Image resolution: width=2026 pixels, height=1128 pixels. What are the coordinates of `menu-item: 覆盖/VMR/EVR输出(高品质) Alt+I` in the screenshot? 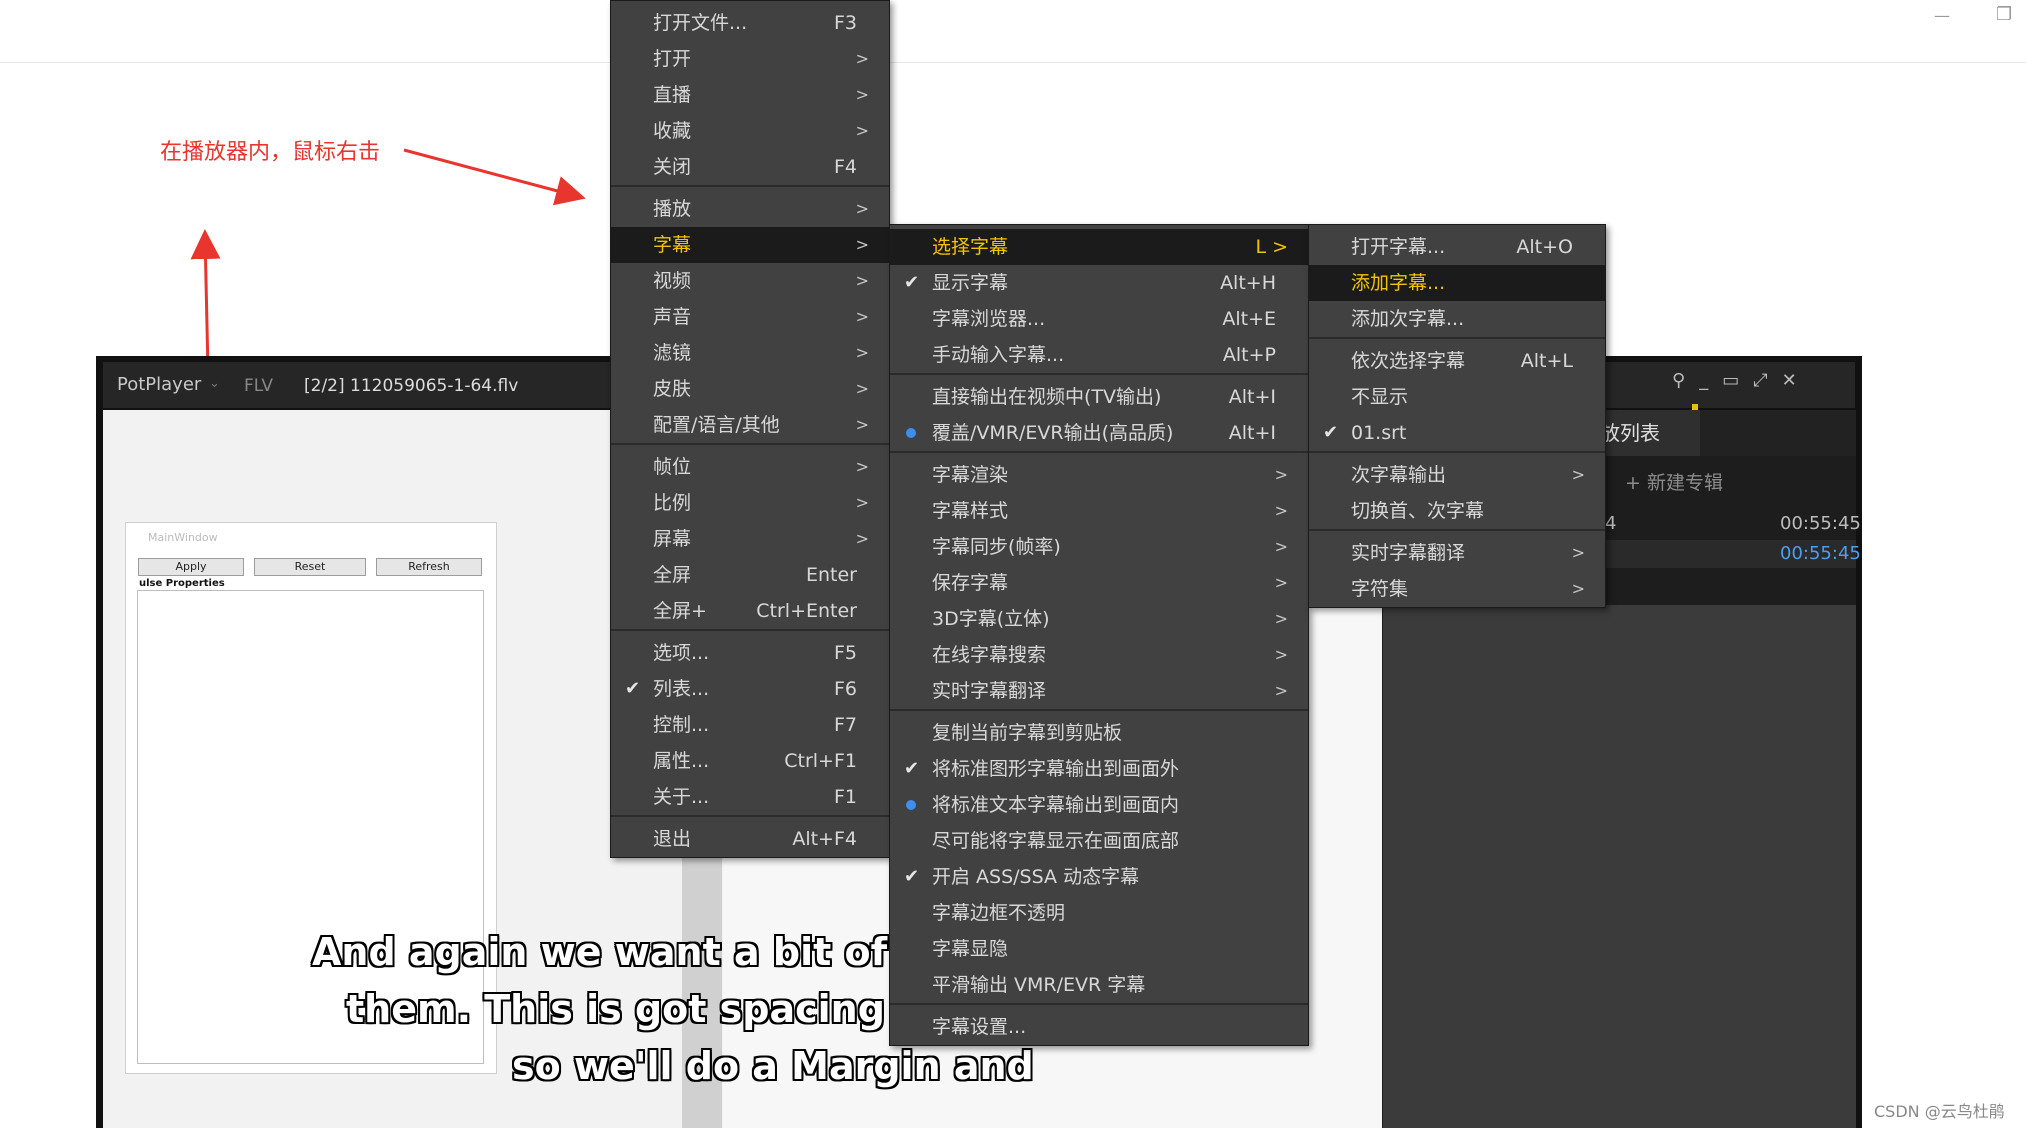 It's located at (1099, 433).